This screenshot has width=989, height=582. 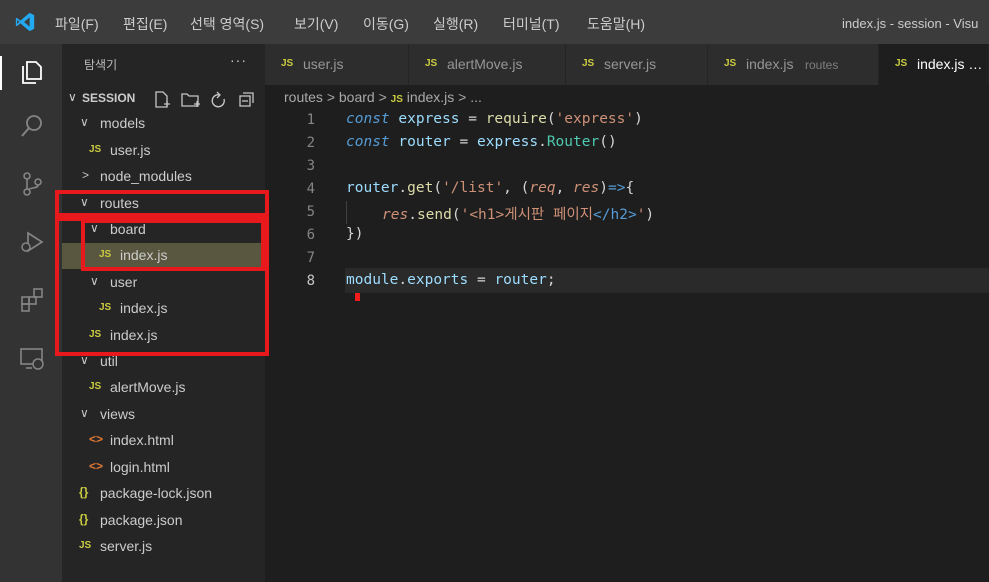 I want to click on window-title: index.js - session - Visu, so click(x=910, y=23).